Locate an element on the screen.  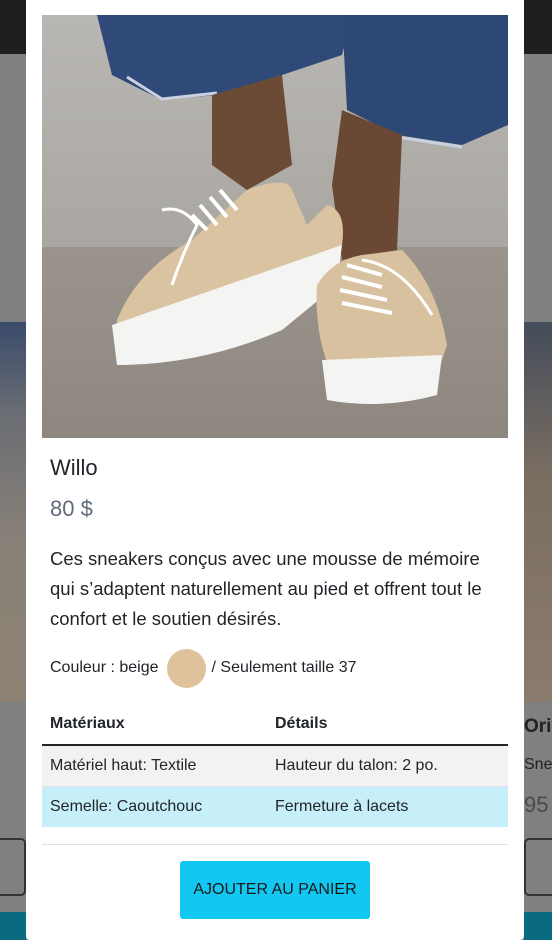
background-right-accent-bar is located at coordinates (538, 926).